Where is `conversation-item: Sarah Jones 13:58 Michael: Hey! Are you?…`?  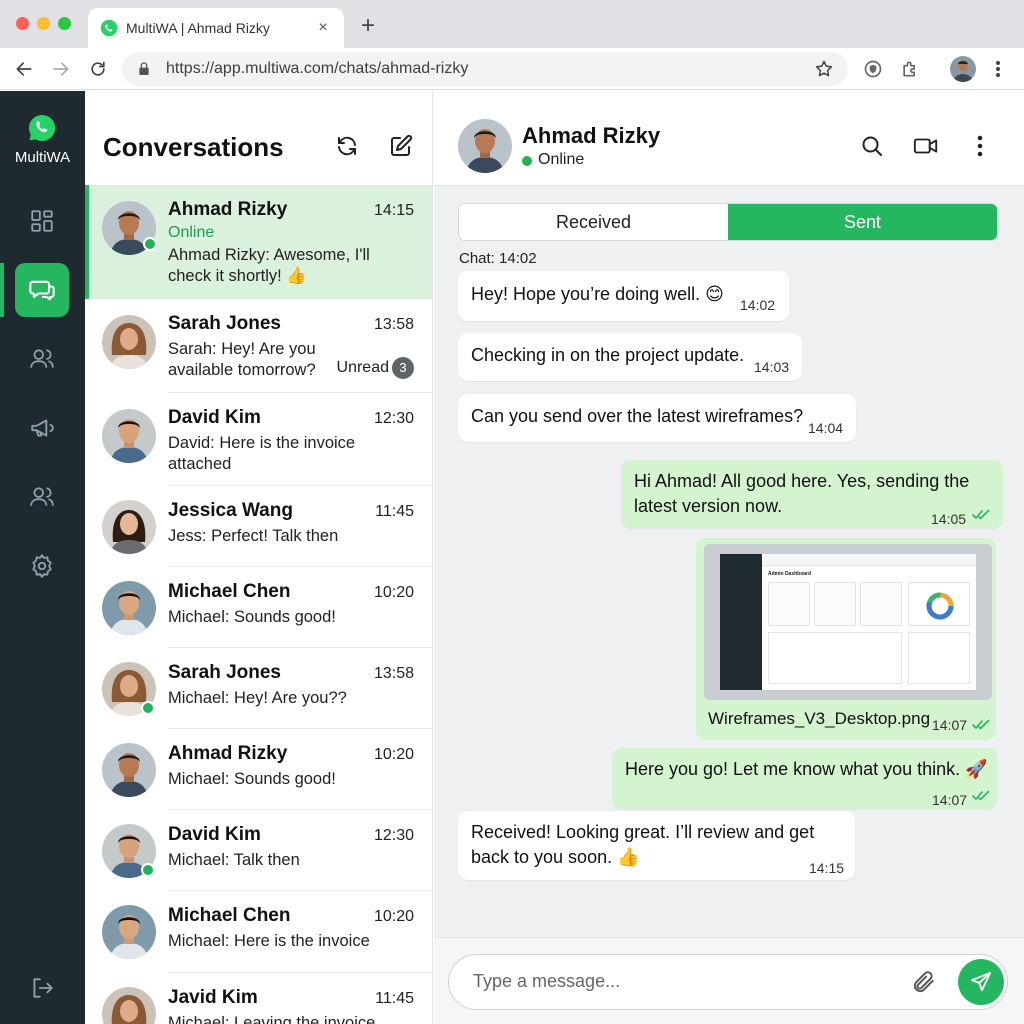
conversation-item: Sarah Jones 13:58 Michael: Hey! Are you?… is located at coordinates (258, 688).